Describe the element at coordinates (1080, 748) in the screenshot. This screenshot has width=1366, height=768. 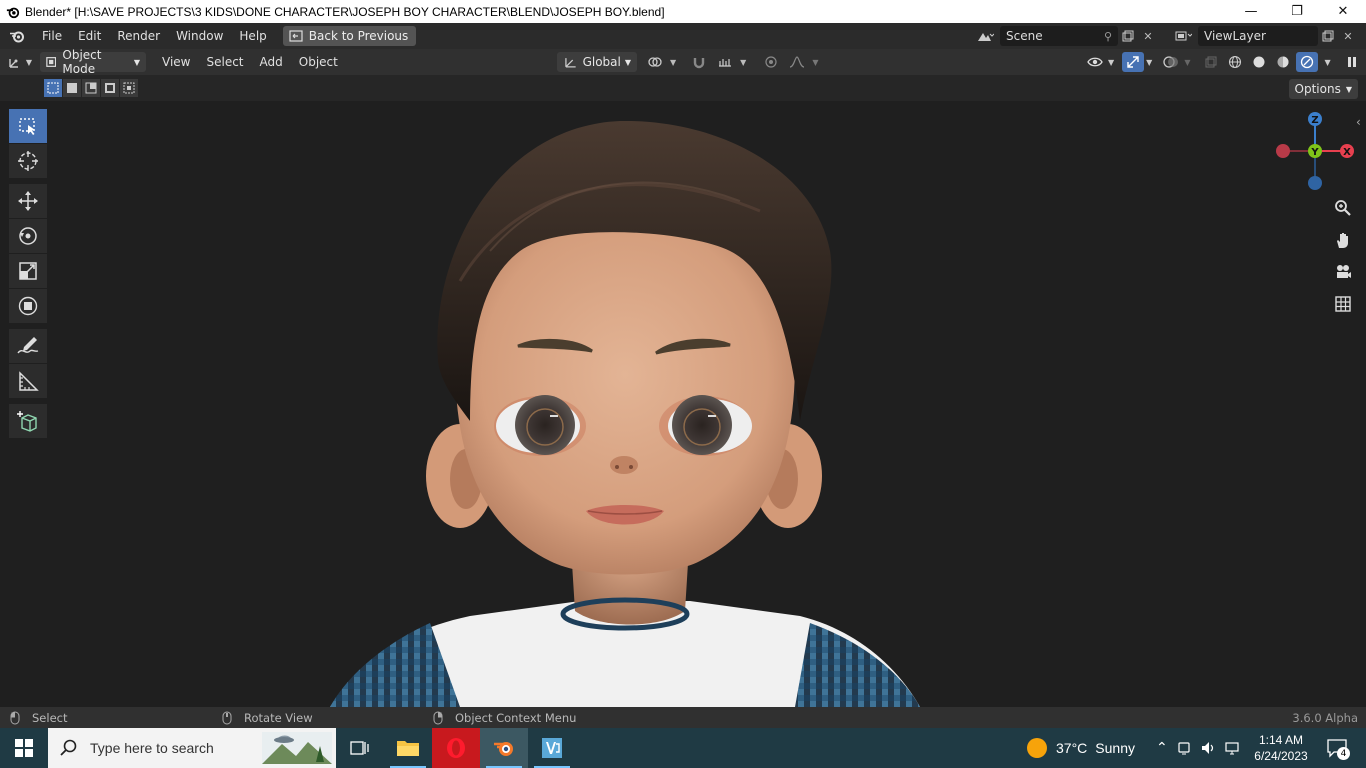
I see `weather-widget: 37°C Sunny` at that location.